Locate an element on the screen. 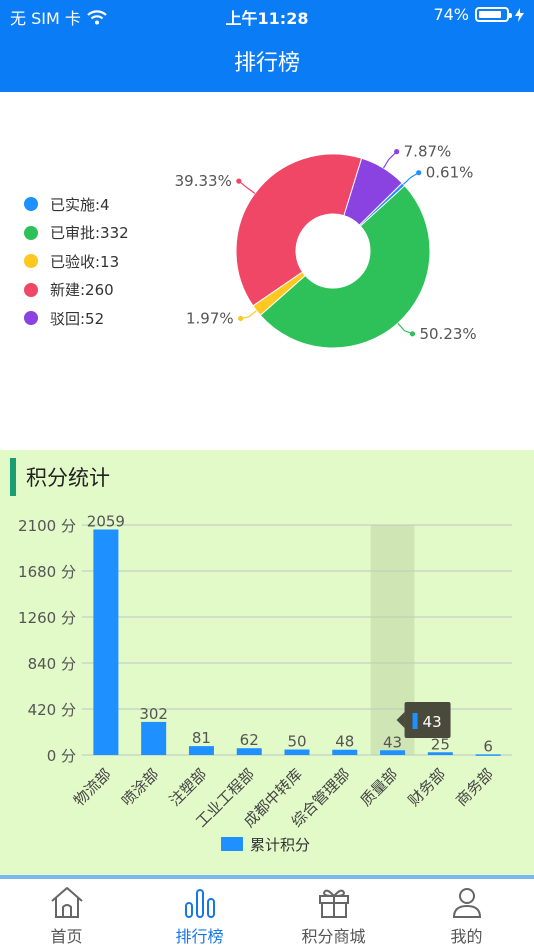 The width and height of the screenshot is (534, 950). pie-slice-label: 1.97% is located at coordinates (210, 318).